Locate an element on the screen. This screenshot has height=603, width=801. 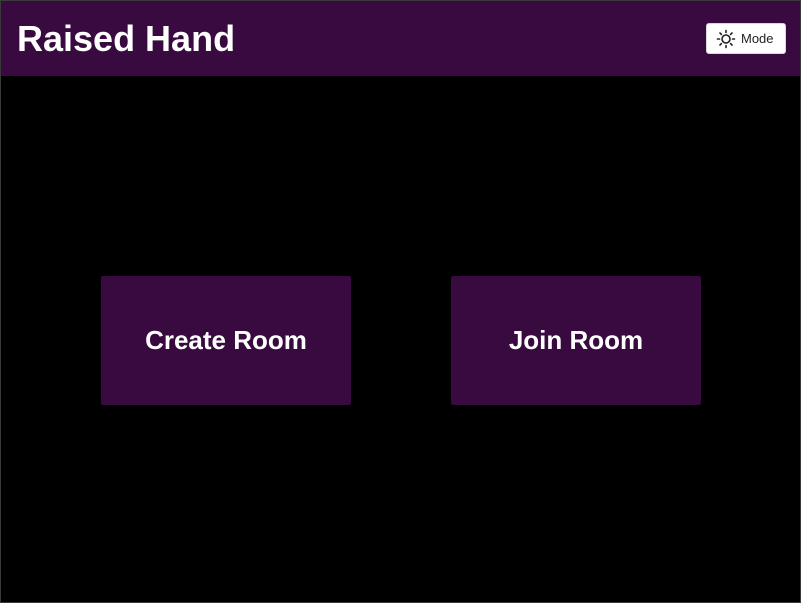
create-room-label: Create Room is located at coordinates (226, 340).